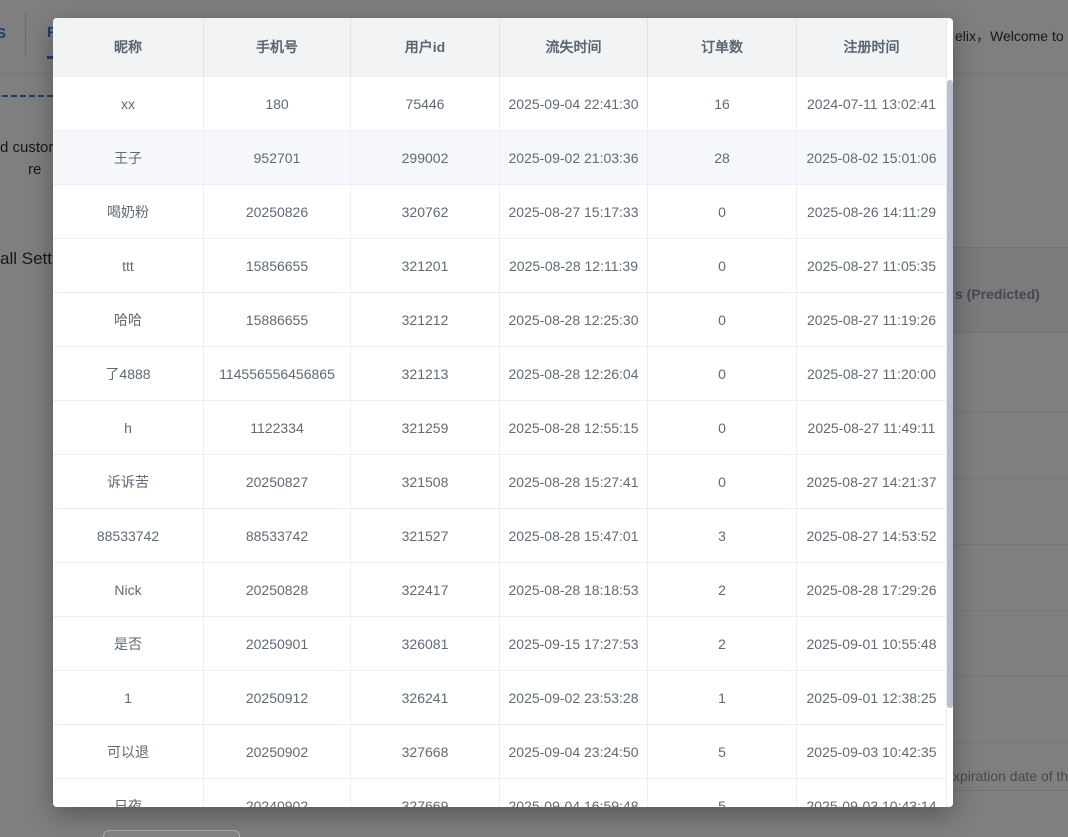 This screenshot has width=1068, height=837. What do you see at coordinates (277, 698) in the screenshot?
I see `cell-phone: 20250912` at bounding box center [277, 698].